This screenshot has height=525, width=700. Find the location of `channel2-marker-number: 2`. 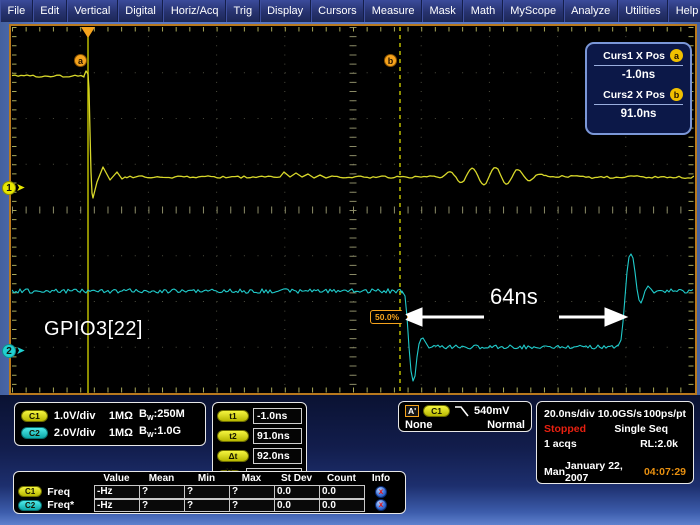

channel2-marker-number: 2 is located at coordinates (9, 351).